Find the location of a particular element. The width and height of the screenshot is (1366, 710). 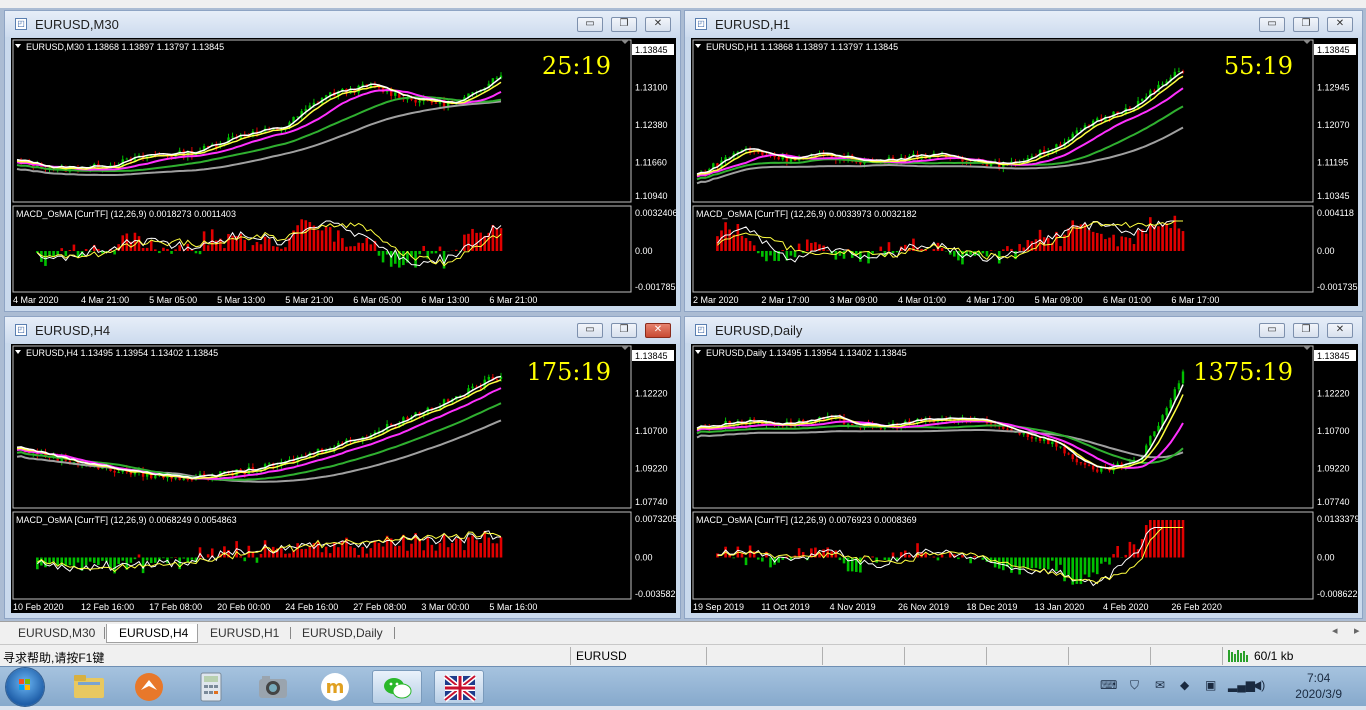

status-separator is located at coordinates (570, 656).